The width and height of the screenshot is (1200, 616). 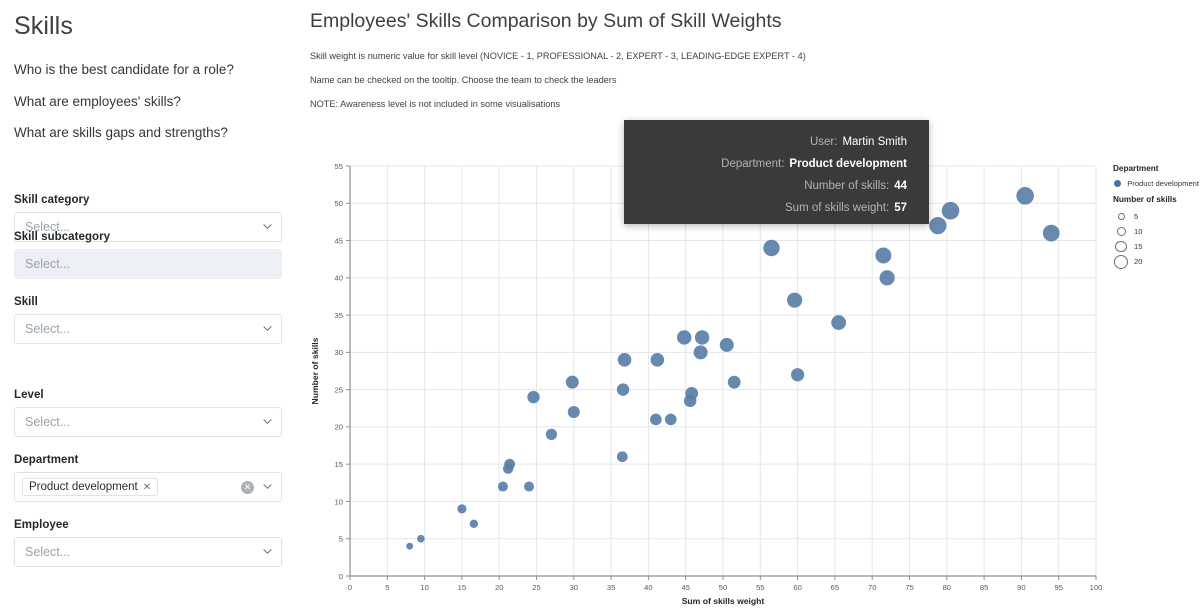 What do you see at coordinates (760, 587) in the screenshot?
I see `x-tick-label: 55` at bounding box center [760, 587].